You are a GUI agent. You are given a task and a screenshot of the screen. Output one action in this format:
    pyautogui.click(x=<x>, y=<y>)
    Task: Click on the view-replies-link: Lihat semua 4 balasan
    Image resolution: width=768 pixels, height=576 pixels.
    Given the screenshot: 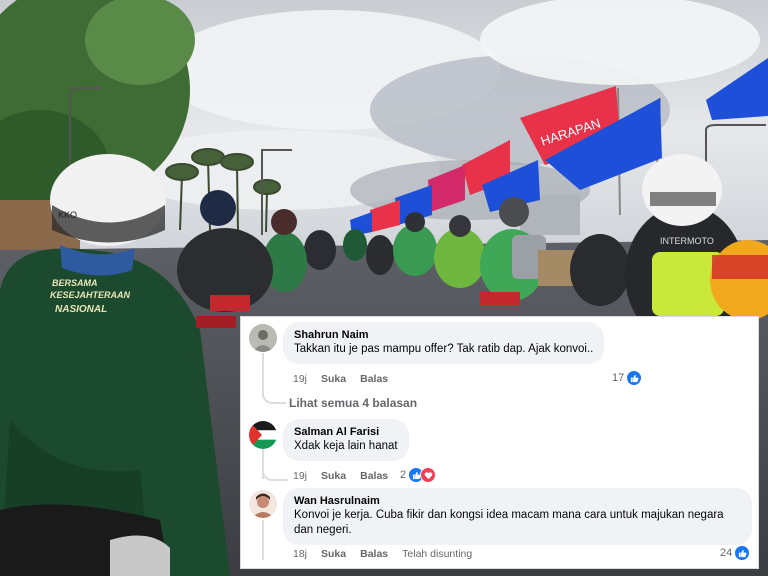 What is the action you would take?
    pyautogui.click(x=353, y=403)
    